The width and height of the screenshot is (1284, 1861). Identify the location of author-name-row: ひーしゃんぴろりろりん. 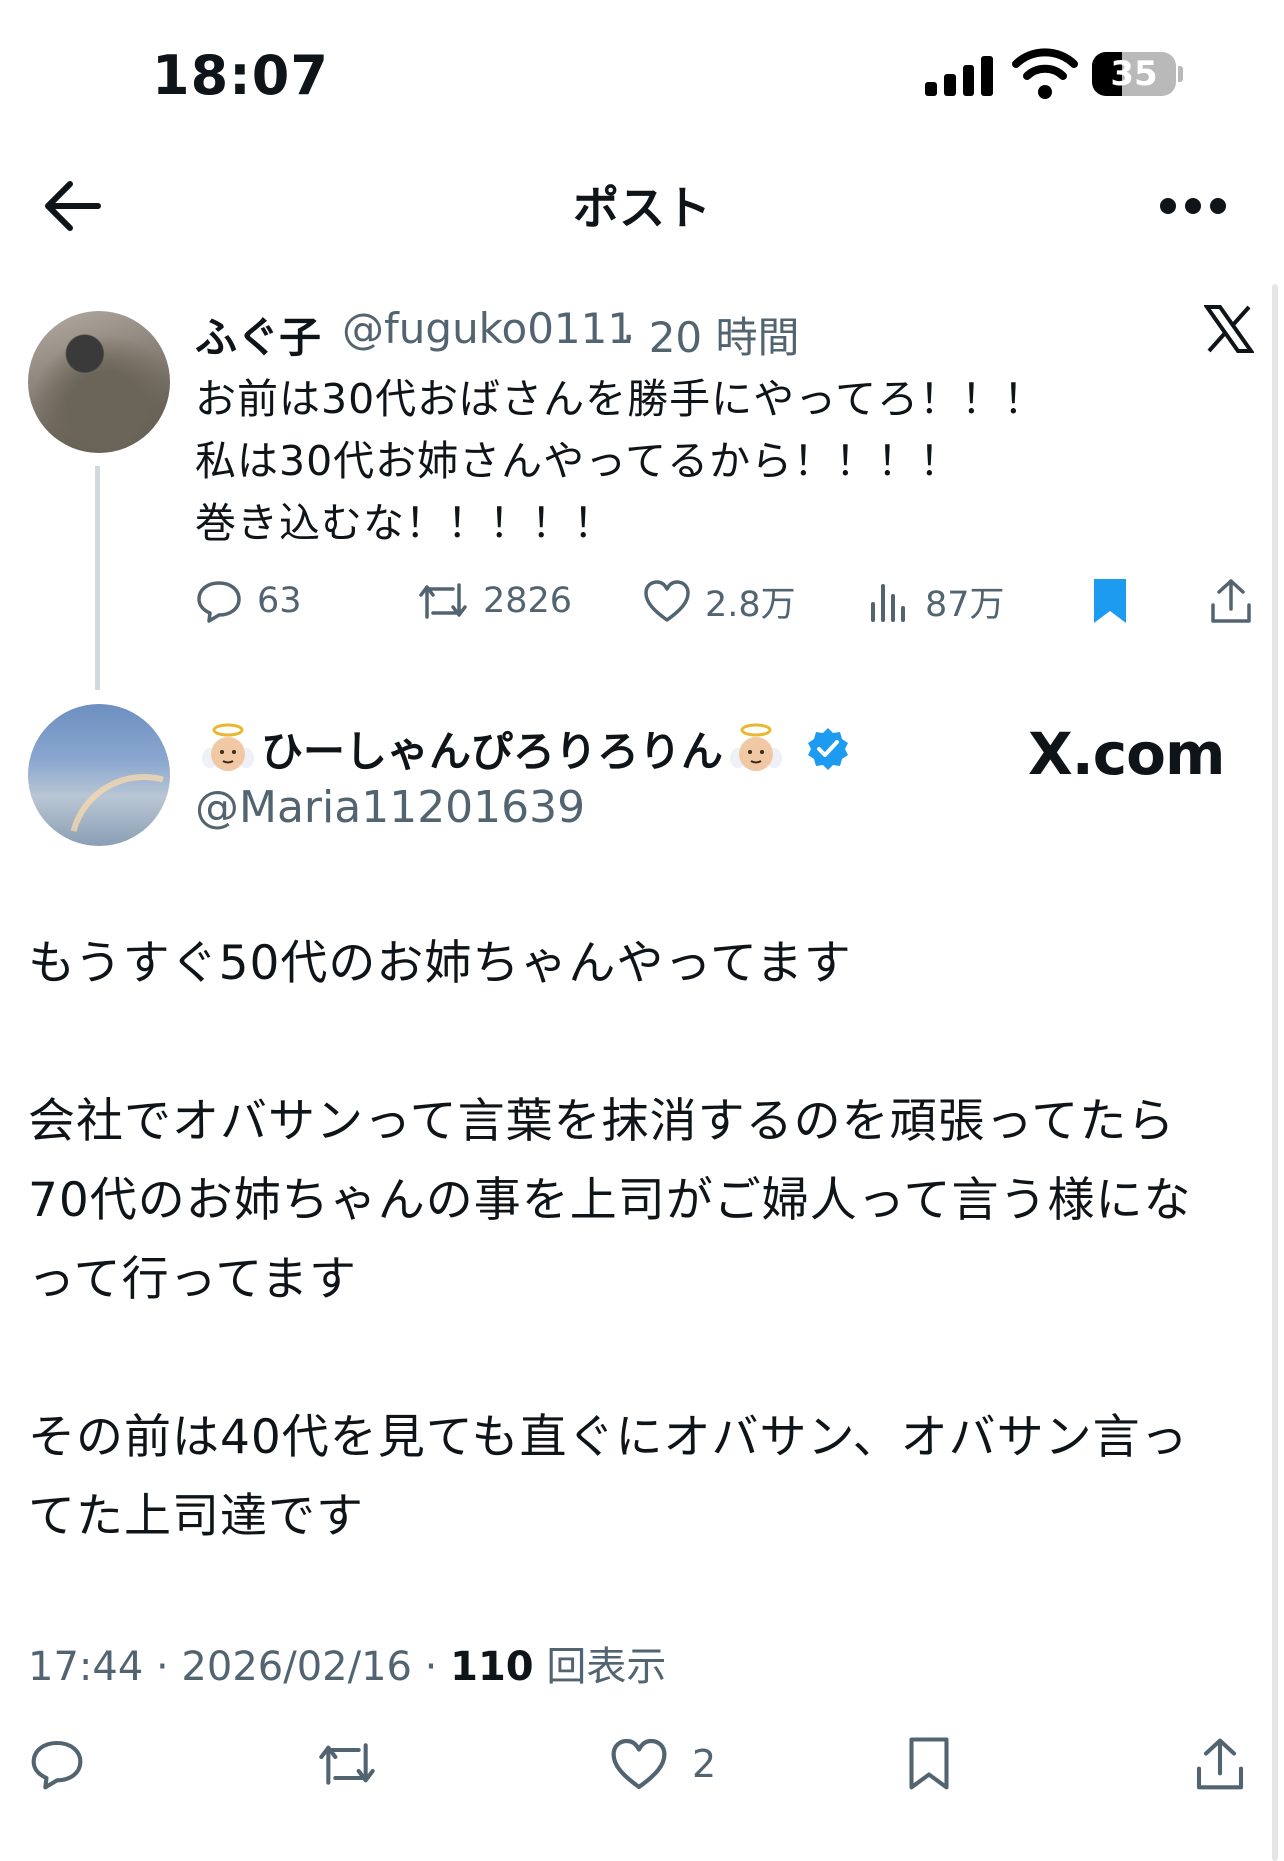
(523, 748).